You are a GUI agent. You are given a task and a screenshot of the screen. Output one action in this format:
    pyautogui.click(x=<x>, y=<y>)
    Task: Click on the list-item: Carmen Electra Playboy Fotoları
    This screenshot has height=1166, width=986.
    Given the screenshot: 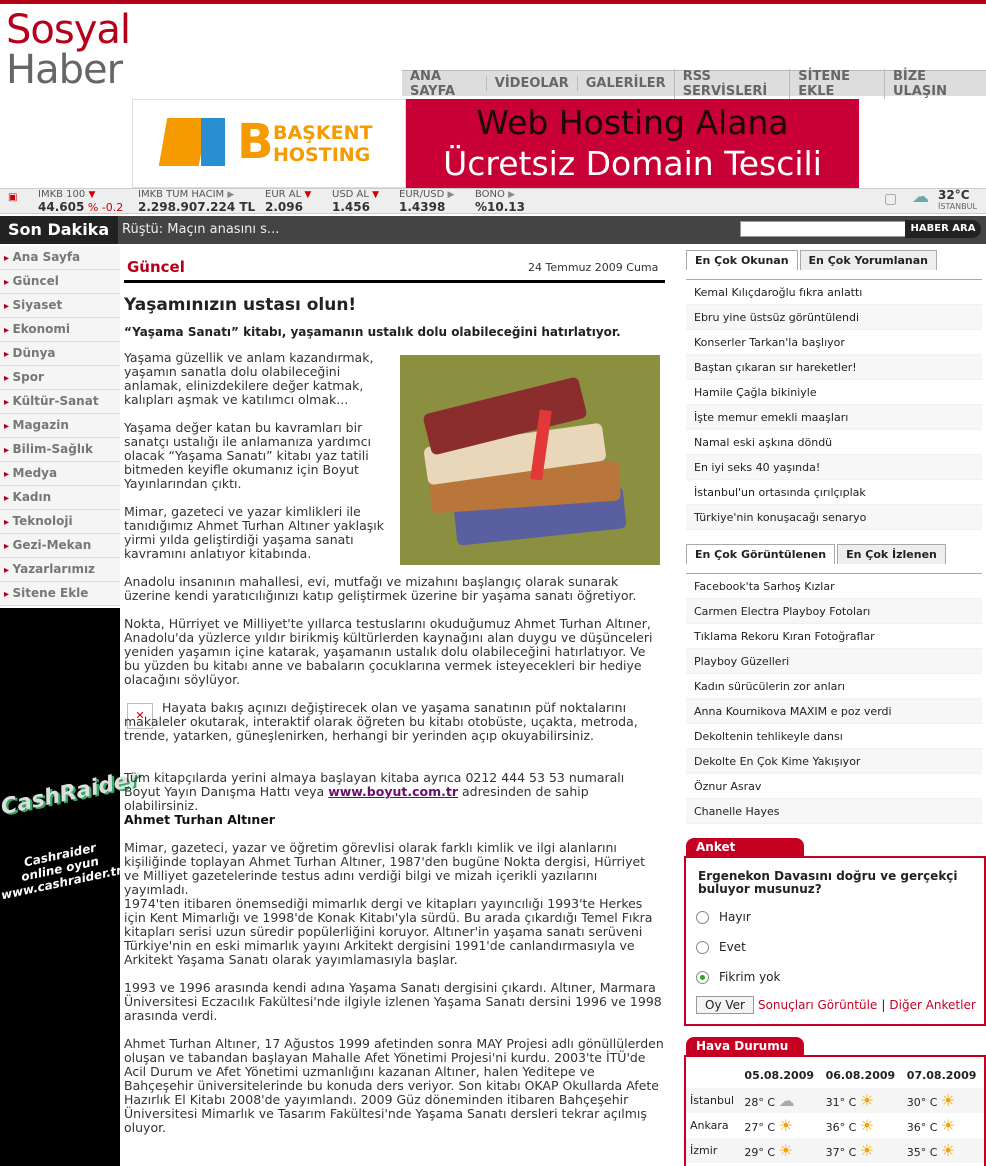 What is the action you would take?
    pyautogui.click(x=834, y=611)
    